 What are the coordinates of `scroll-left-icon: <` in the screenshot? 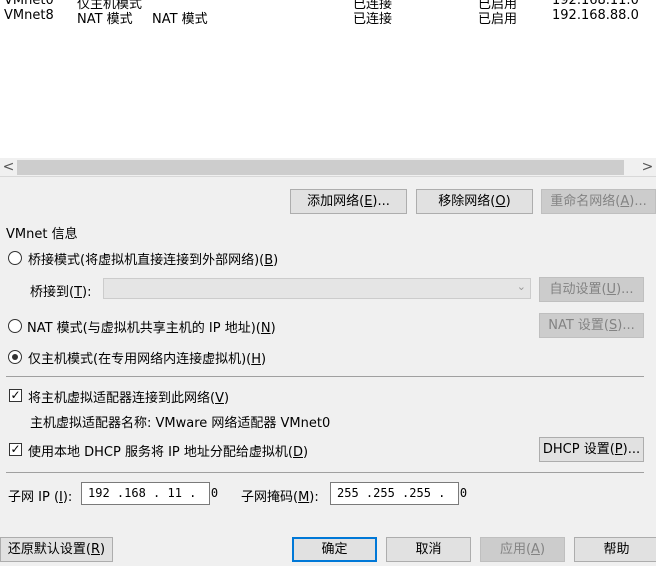 It's located at (8, 167).